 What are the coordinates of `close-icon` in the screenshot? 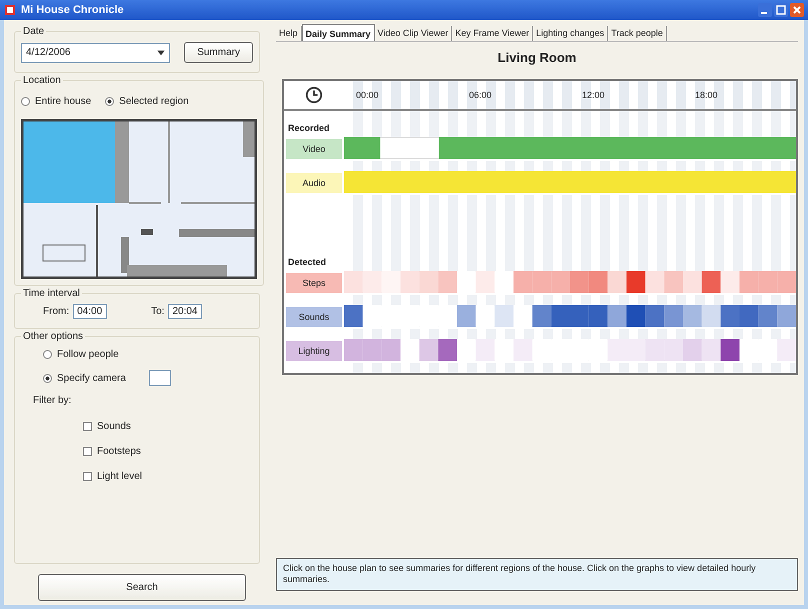 It's located at (797, 10).